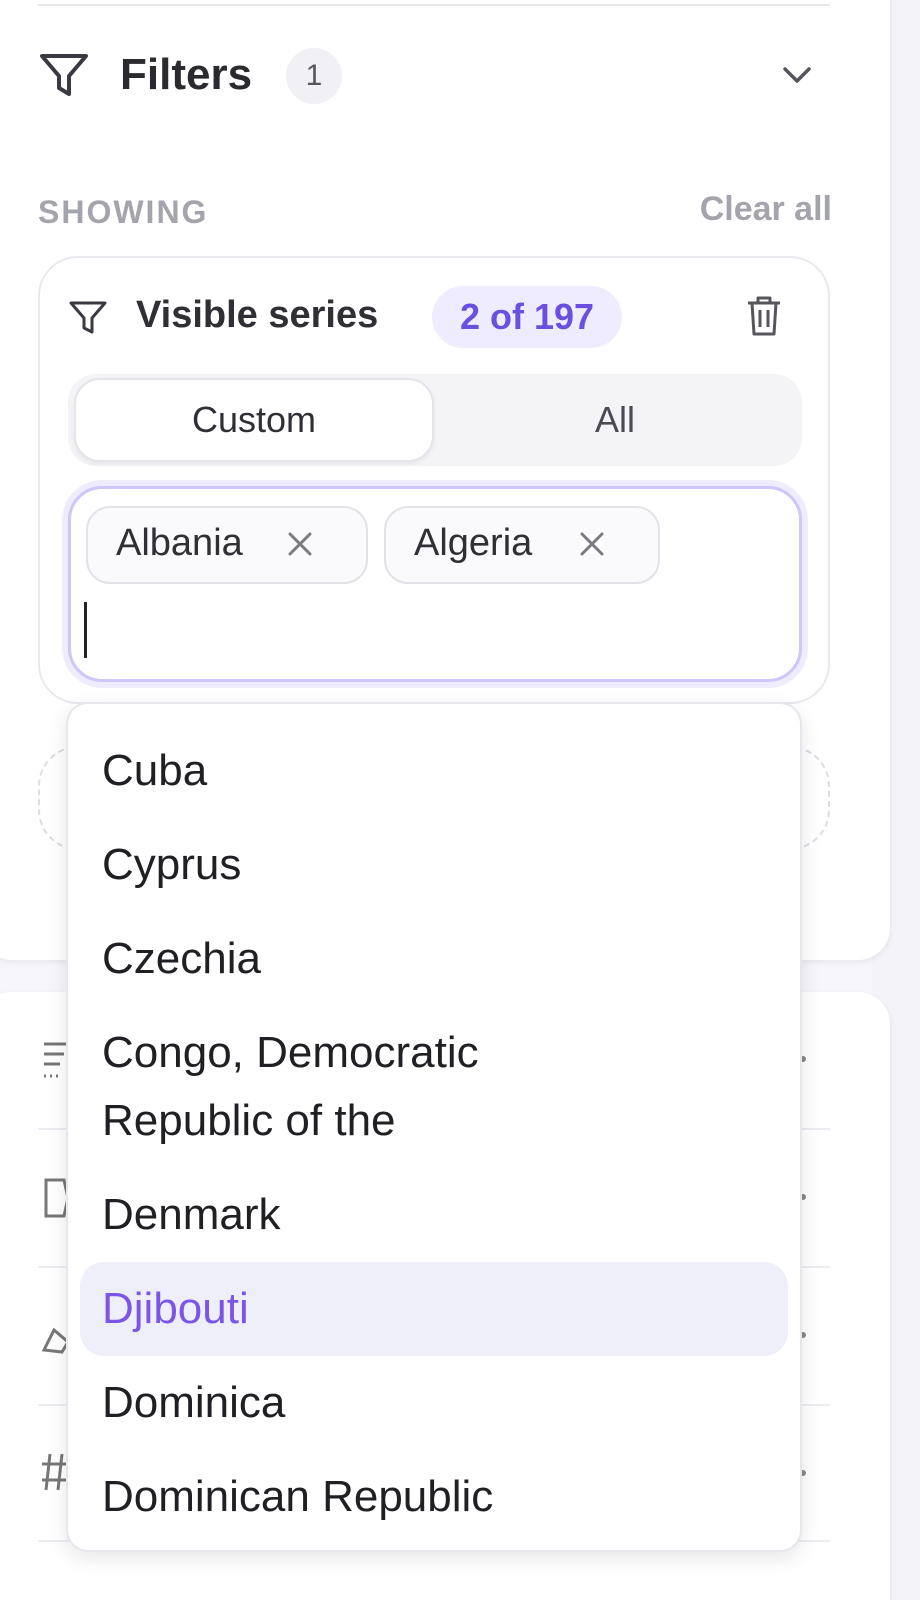 Image resolution: width=920 pixels, height=1600 pixels. What do you see at coordinates (527, 317) in the screenshot?
I see `series-count-badge: 2 of 197` at bounding box center [527, 317].